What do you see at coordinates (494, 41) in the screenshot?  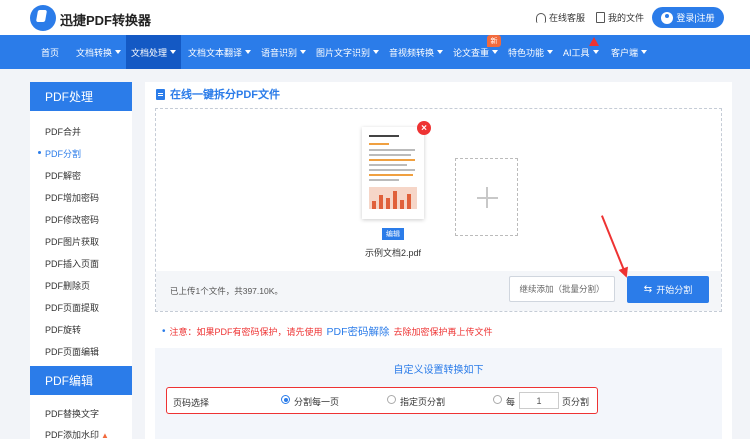 I see `new-badge: 新` at bounding box center [494, 41].